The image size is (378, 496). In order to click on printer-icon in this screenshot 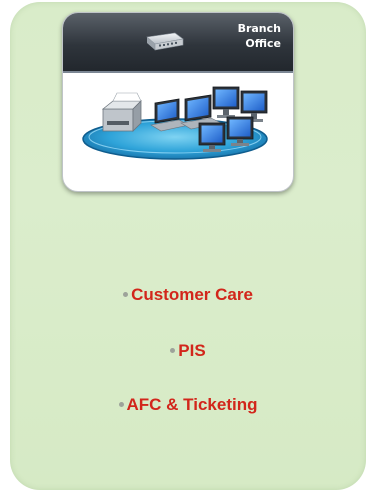, I will do `click(121, 112)`.